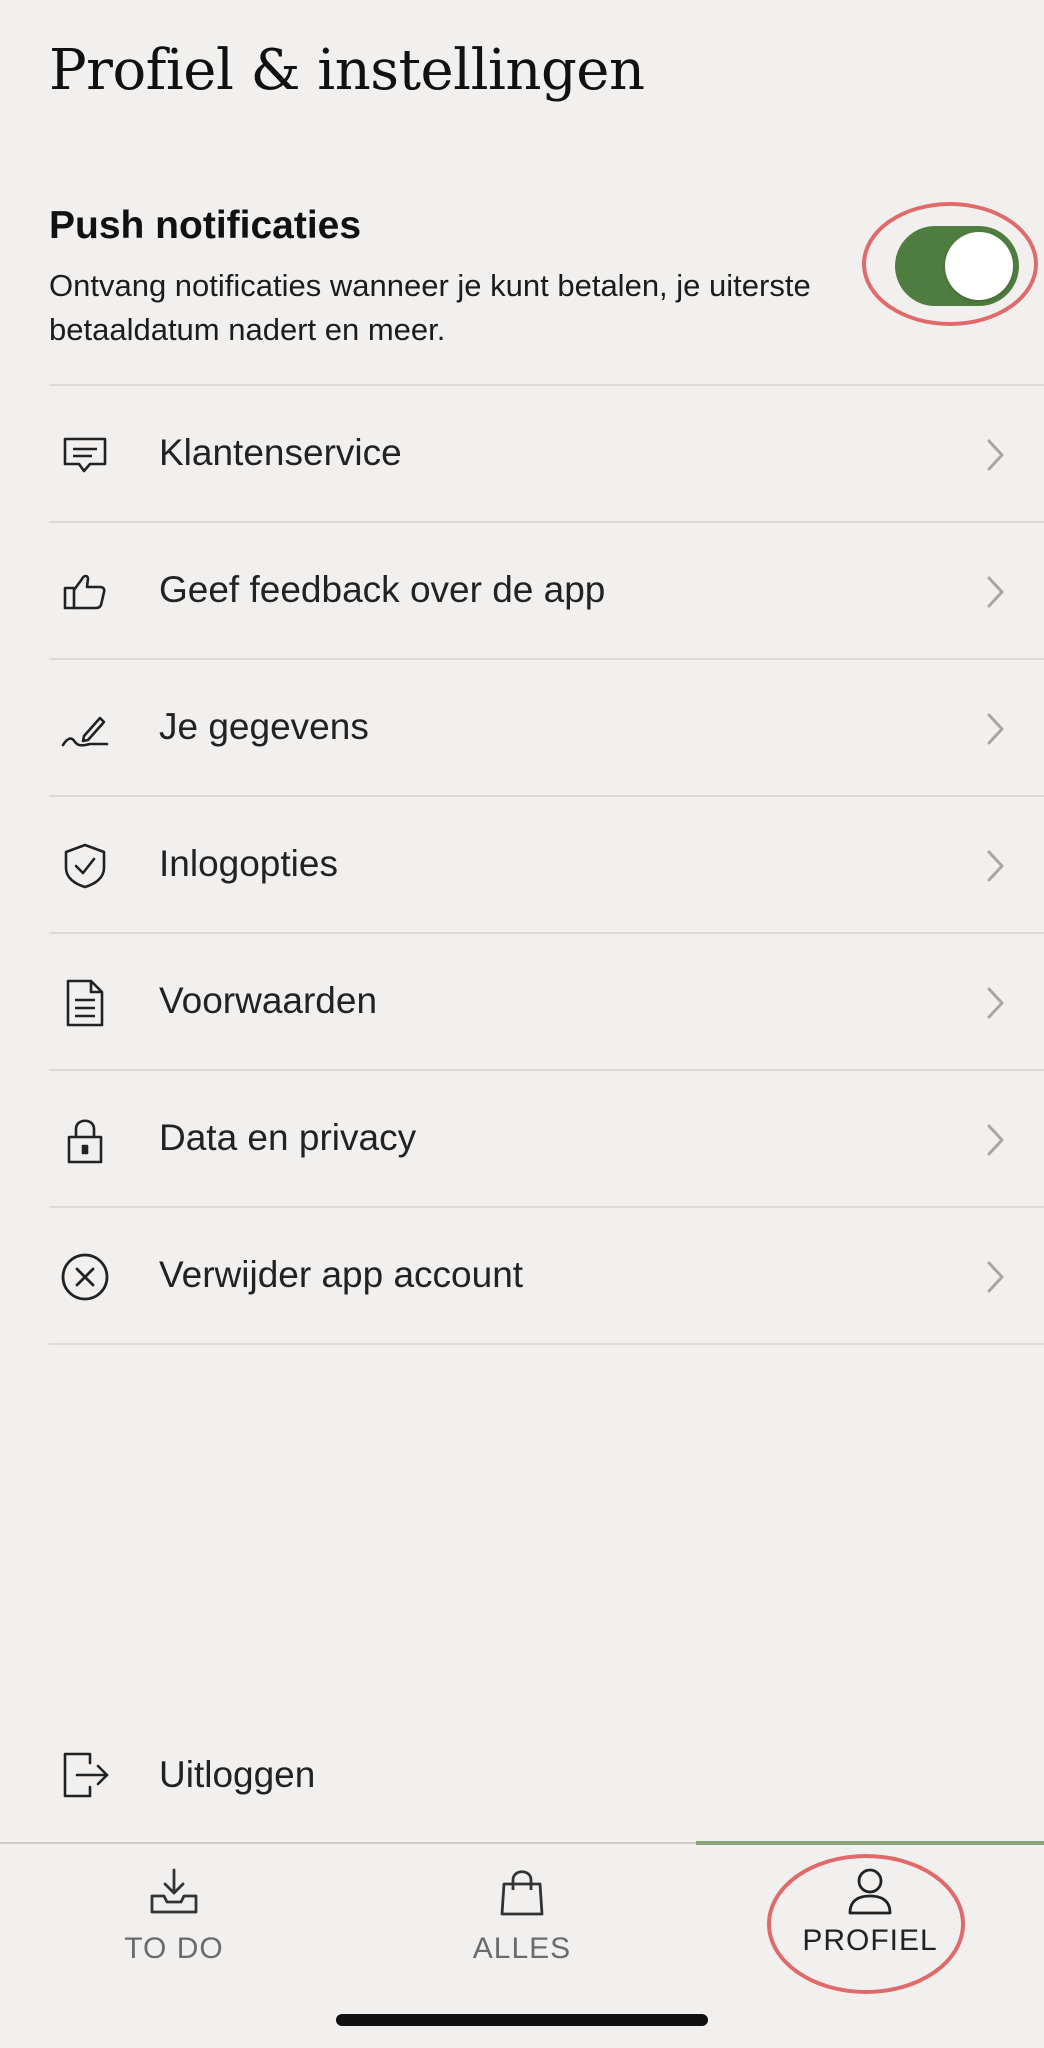 This screenshot has width=1044, height=2048. Describe the element at coordinates (85, 866) in the screenshot. I see `shield-check-icon` at that location.